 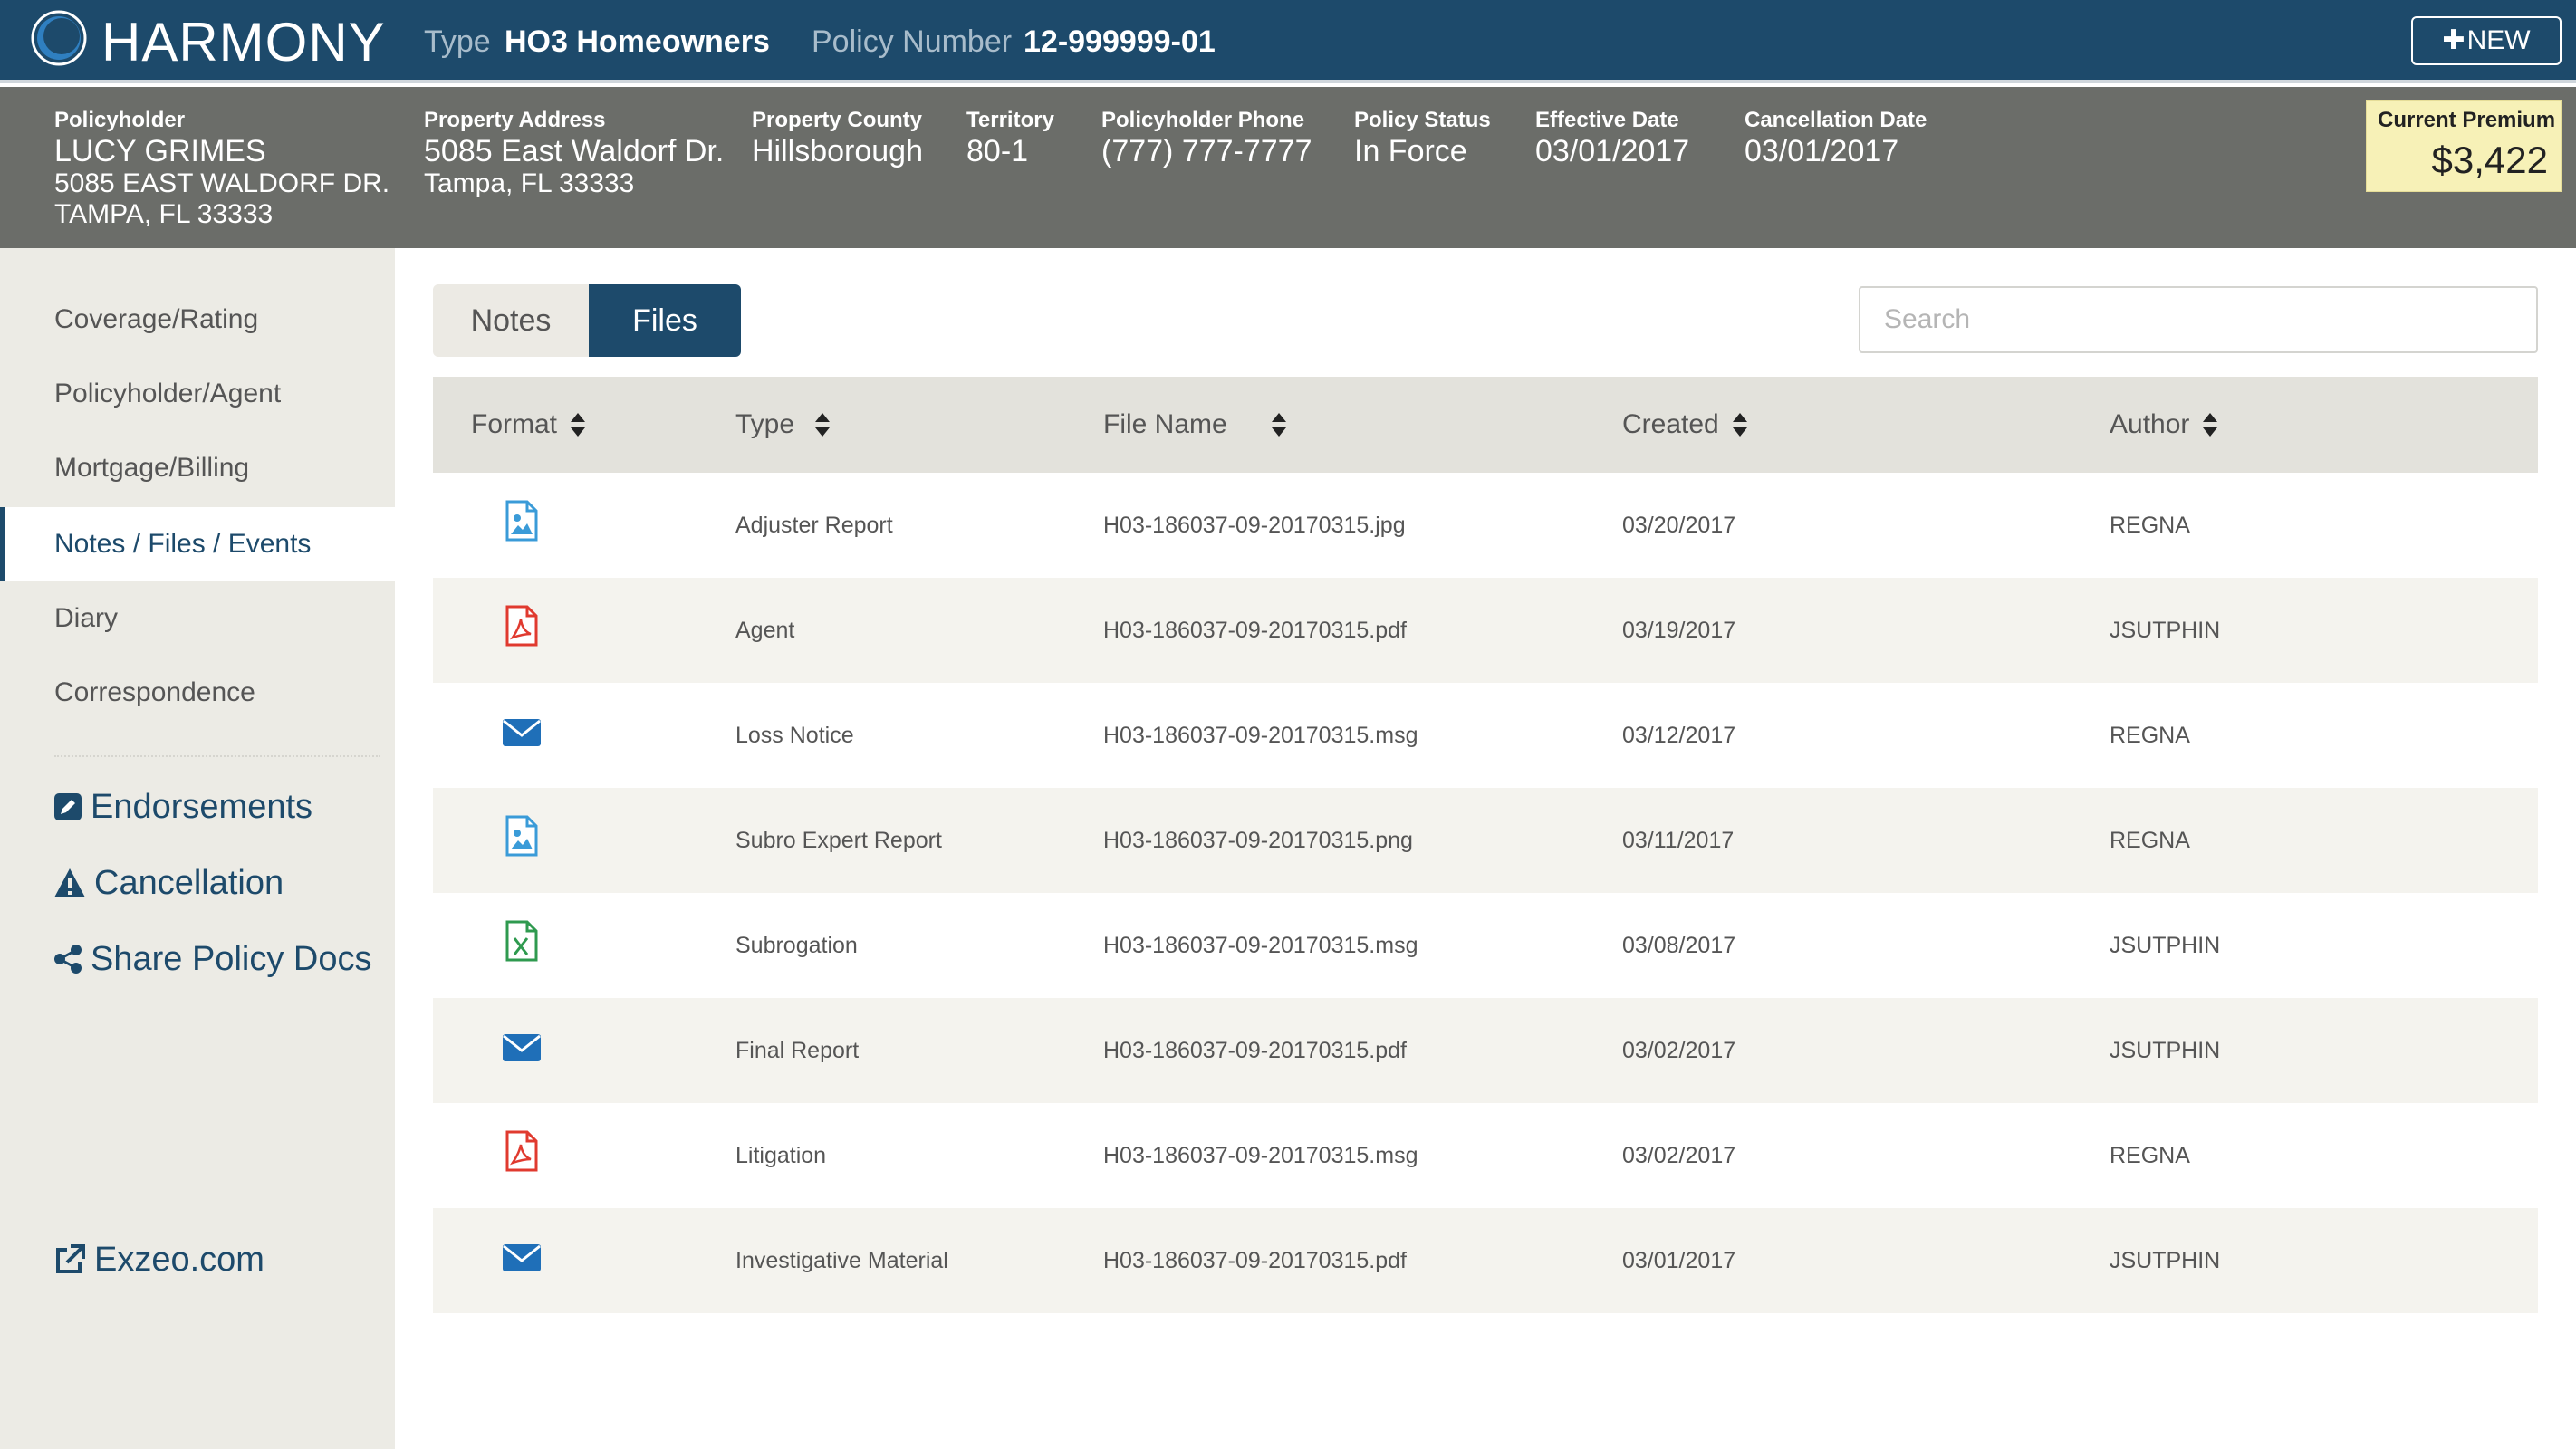 What do you see at coordinates (1203, 120) in the screenshot?
I see `phone-label: Policyholder Phone` at bounding box center [1203, 120].